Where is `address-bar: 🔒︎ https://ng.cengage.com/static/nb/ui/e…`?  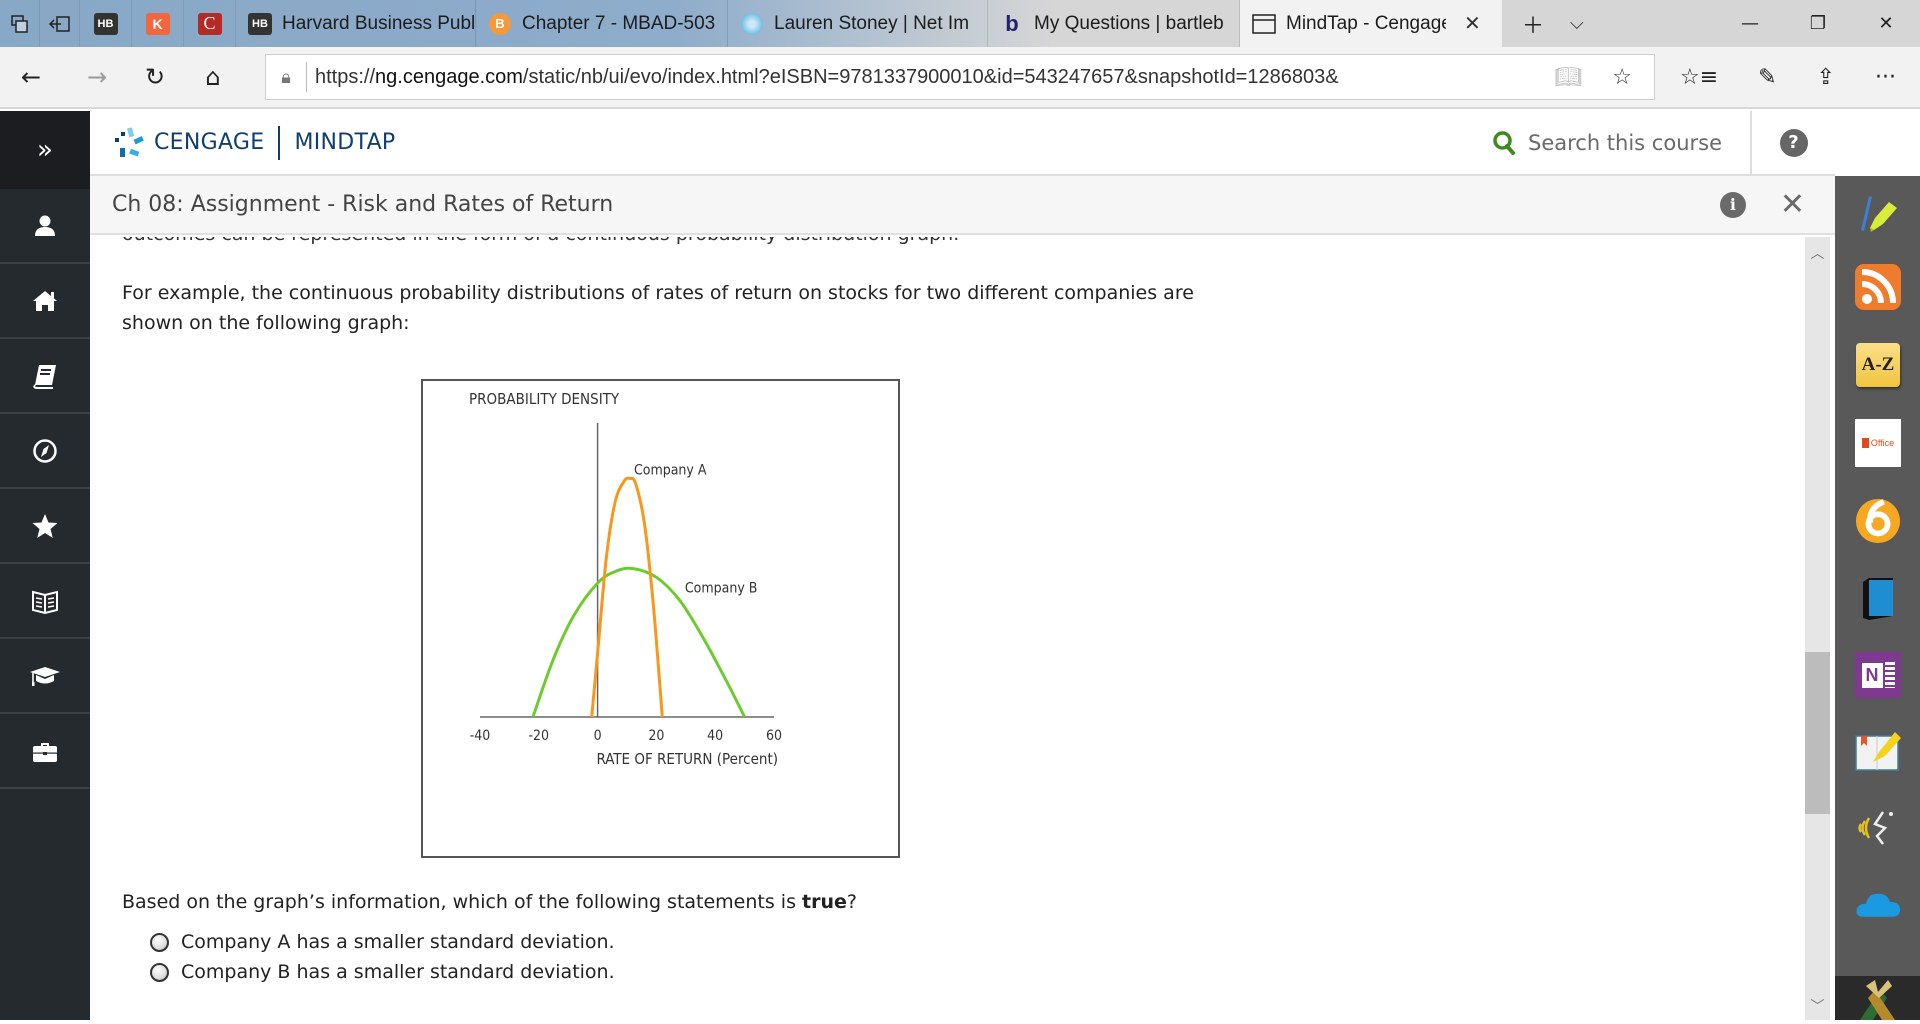 address-bar: 🔒︎ https://ng.cengage.com/static/nb/ui/e… is located at coordinates (960, 77).